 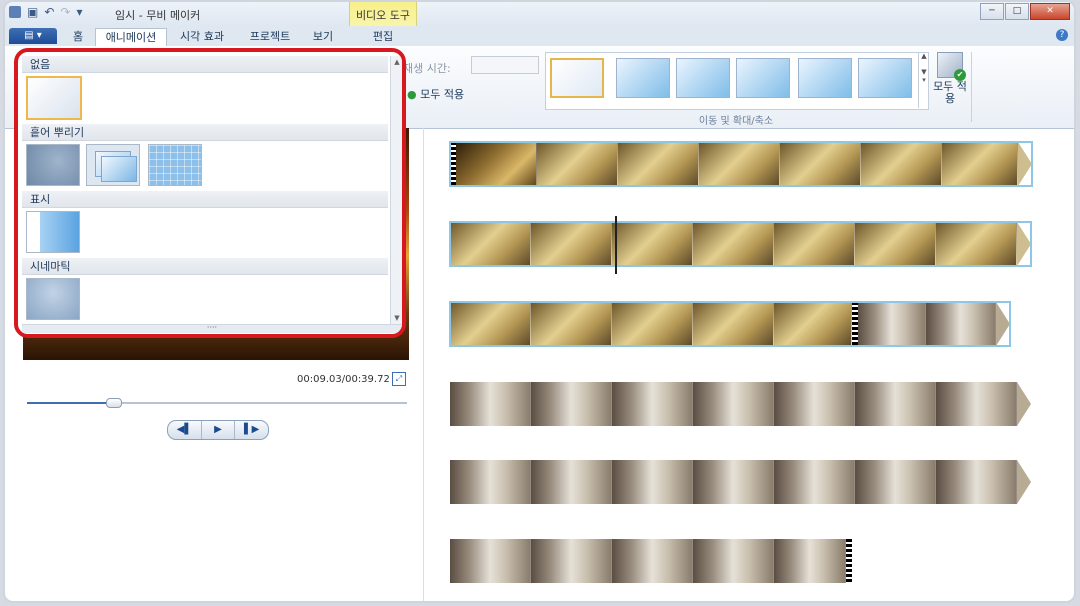 What do you see at coordinates (212, 328) in the screenshot?
I see `resize-grip: ····` at bounding box center [212, 328].